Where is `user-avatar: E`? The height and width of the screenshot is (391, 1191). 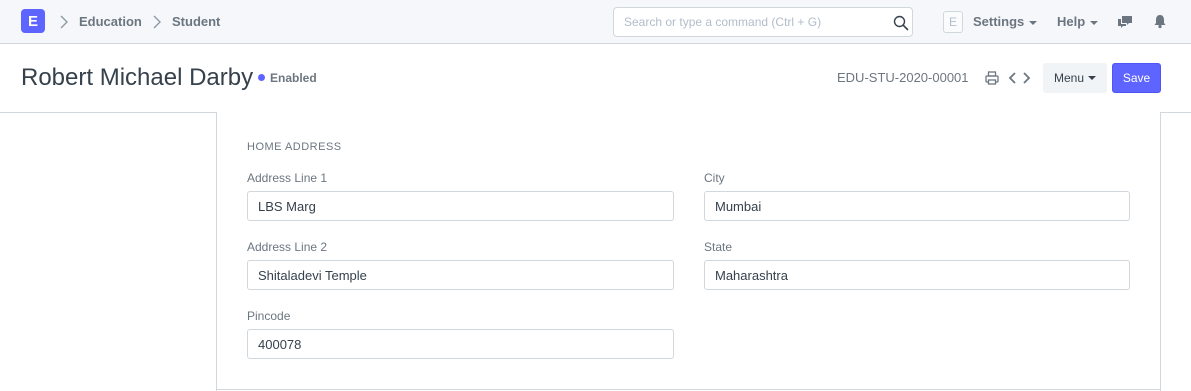
user-avatar: E is located at coordinates (953, 22).